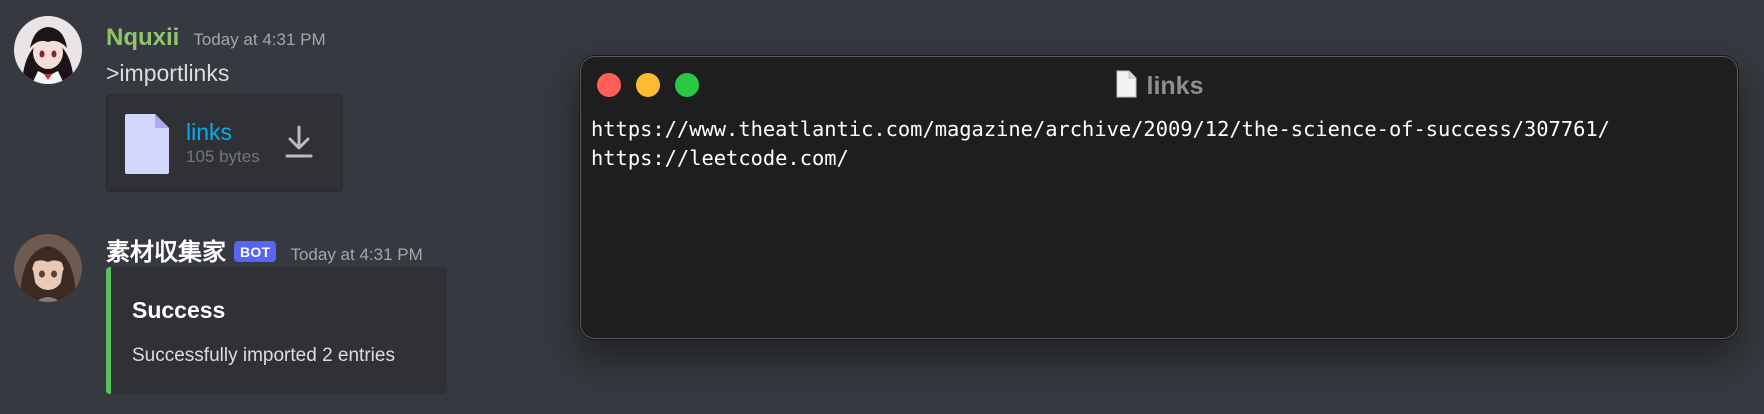 Image resolution: width=1764 pixels, height=414 pixels. What do you see at coordinates (209, 132) in the screenshot?
I see `file-name-link: links` at bounding box center [209, 132].